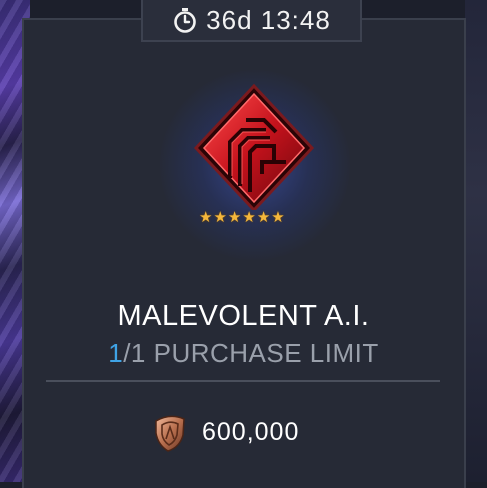  Describe the element at coordinates (243, 381) in the screenshot. I see `divider` at that location.